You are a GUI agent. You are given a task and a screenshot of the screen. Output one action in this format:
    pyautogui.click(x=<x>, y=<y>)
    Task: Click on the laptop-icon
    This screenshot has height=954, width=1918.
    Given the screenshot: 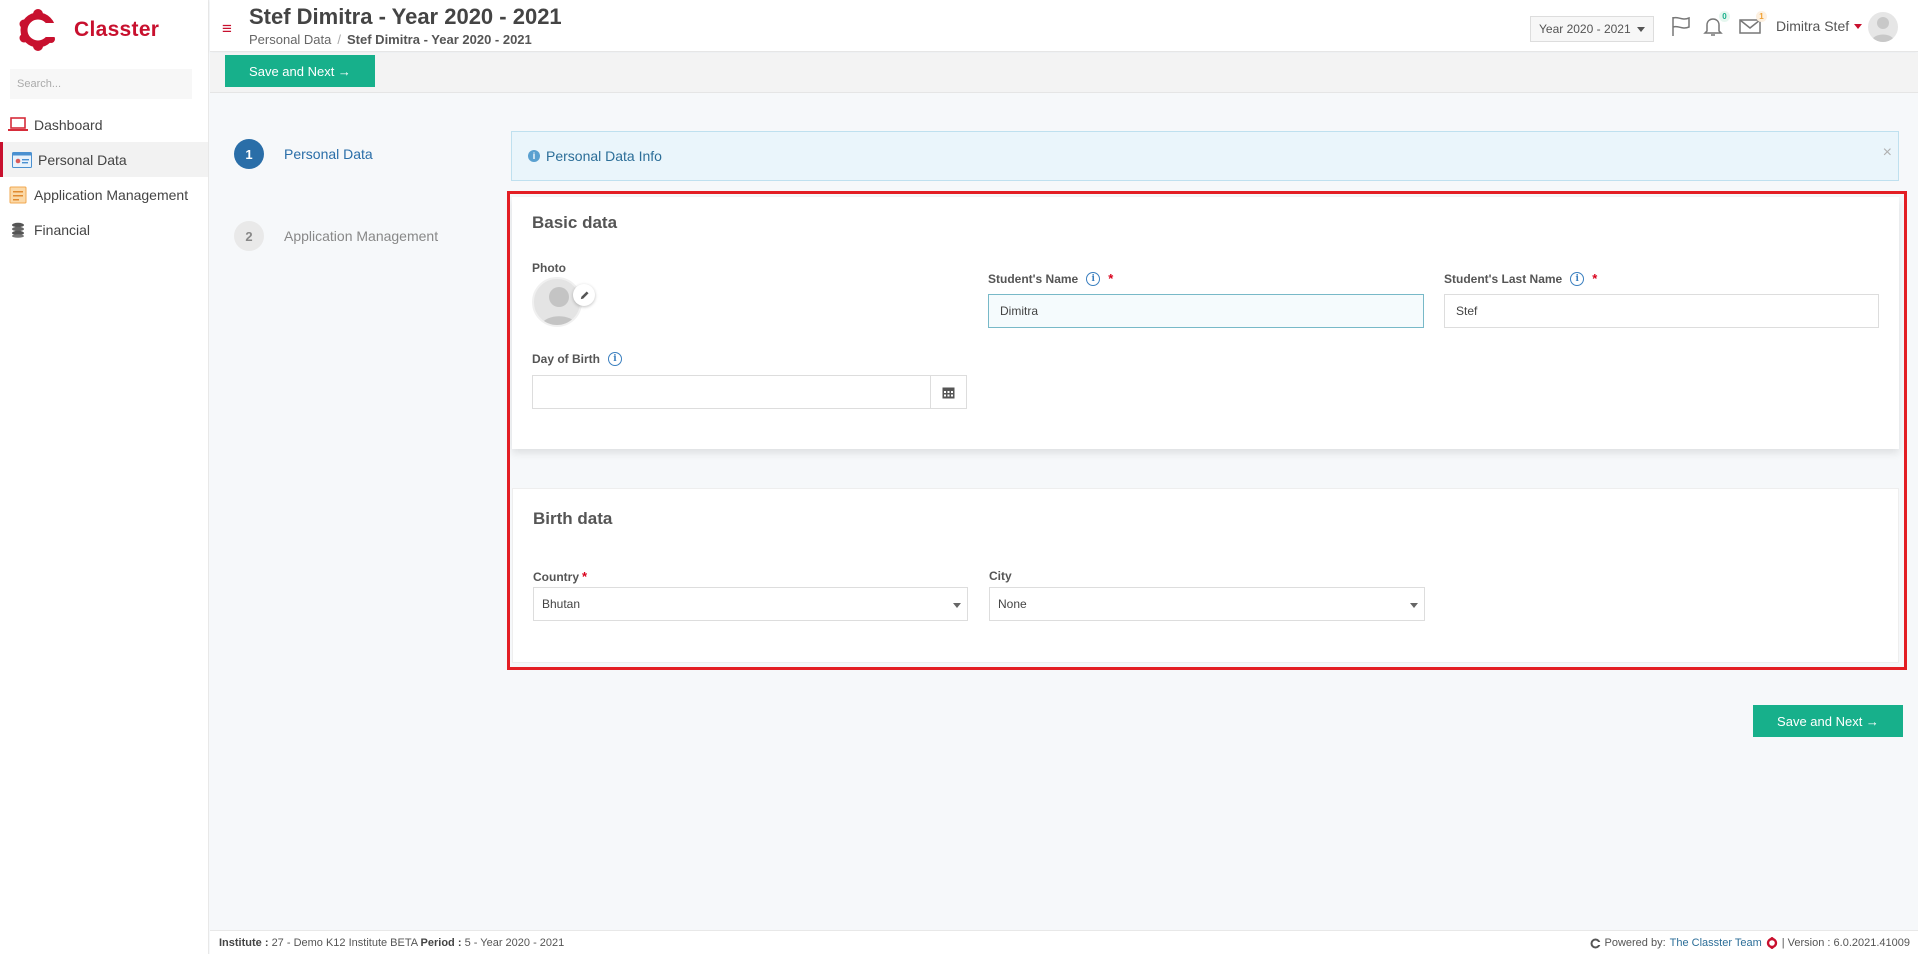 What is the action you would take?
    pyautogui.click(x=18, y=125)
    